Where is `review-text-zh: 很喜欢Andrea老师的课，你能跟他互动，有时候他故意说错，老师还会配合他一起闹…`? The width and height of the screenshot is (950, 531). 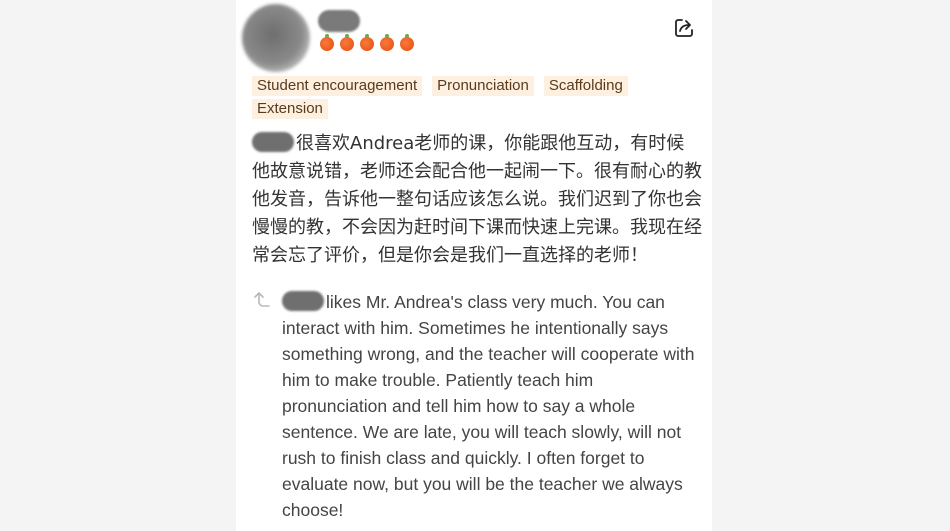 review-text-zh: 很喜欢Andrea老师的课，你能跟他互动，有时候他故意说错，老师还会配合他一起闹… is located at coordinates (477, 199).